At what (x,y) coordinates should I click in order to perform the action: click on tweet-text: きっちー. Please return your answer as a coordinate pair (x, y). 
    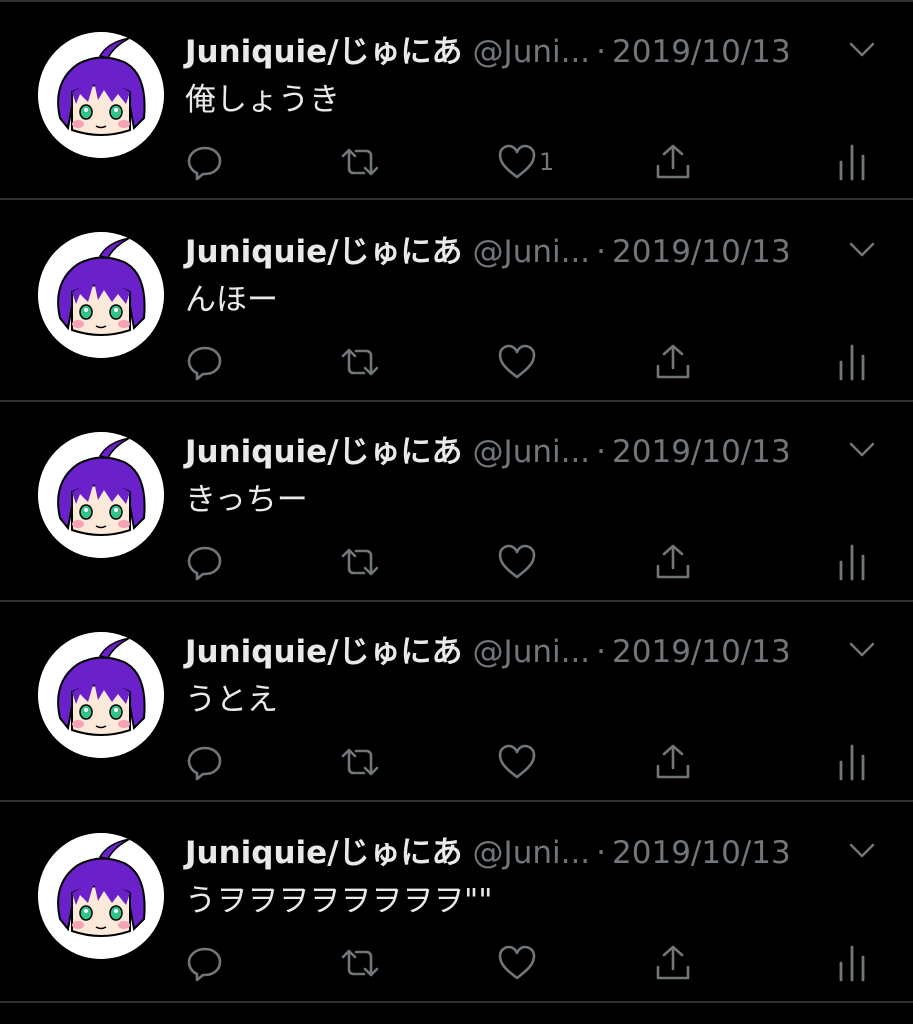
    Looking at the image, I should click on (246, 500).